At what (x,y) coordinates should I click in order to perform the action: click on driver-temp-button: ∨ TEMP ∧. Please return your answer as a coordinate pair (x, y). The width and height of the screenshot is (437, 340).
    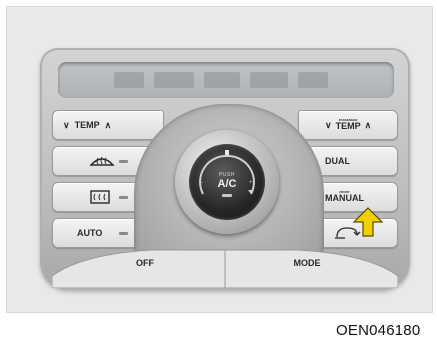
    Looking at the image, I should click on (108, 125).